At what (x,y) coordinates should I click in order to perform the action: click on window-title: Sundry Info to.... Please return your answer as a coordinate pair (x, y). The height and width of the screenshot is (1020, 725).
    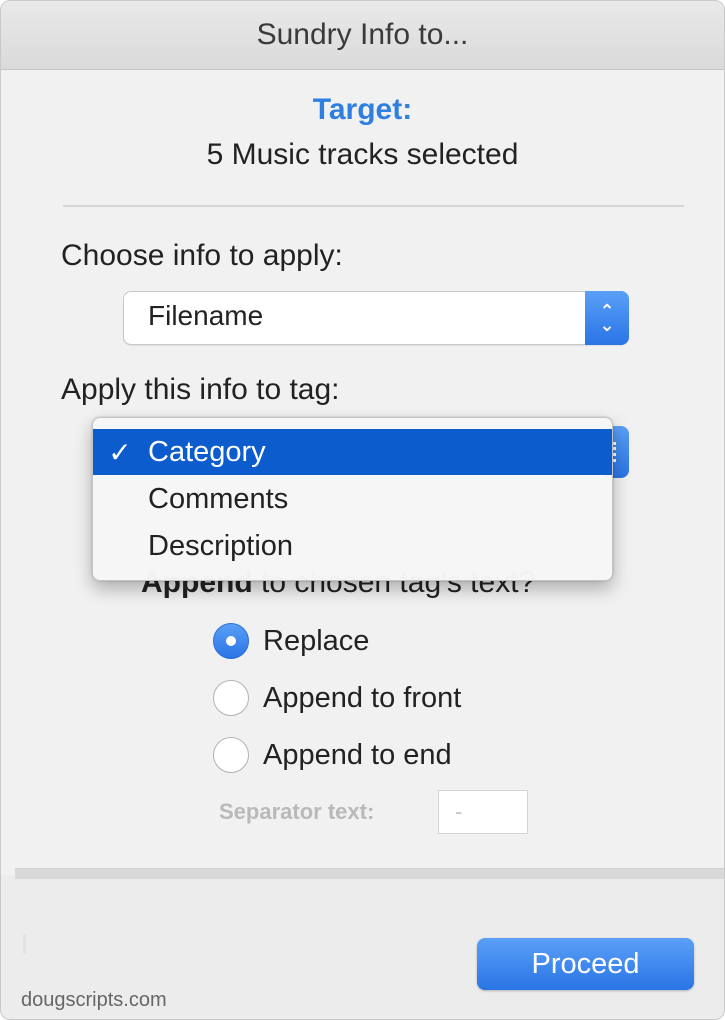
    Looking at the image, I should click on (362, 34).